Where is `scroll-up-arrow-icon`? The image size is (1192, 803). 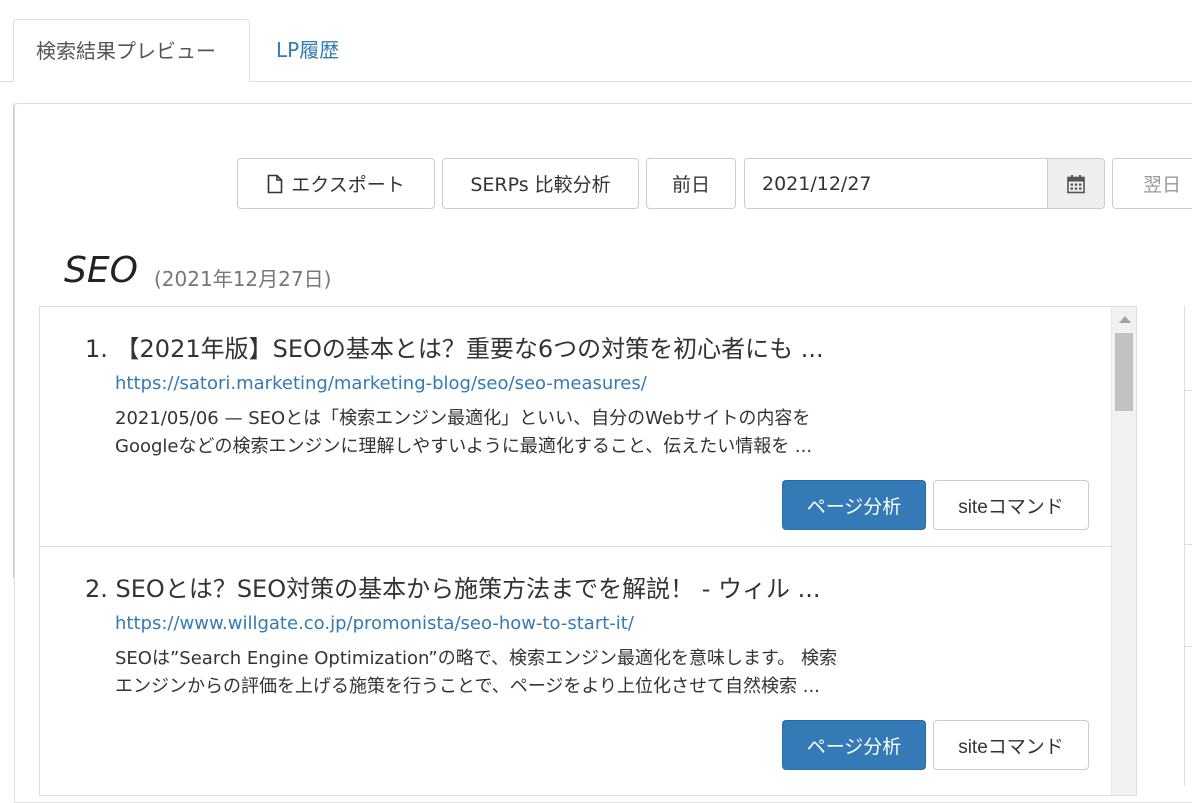 scroll-up-arrow-icon is located at coordinates (1125, 319).